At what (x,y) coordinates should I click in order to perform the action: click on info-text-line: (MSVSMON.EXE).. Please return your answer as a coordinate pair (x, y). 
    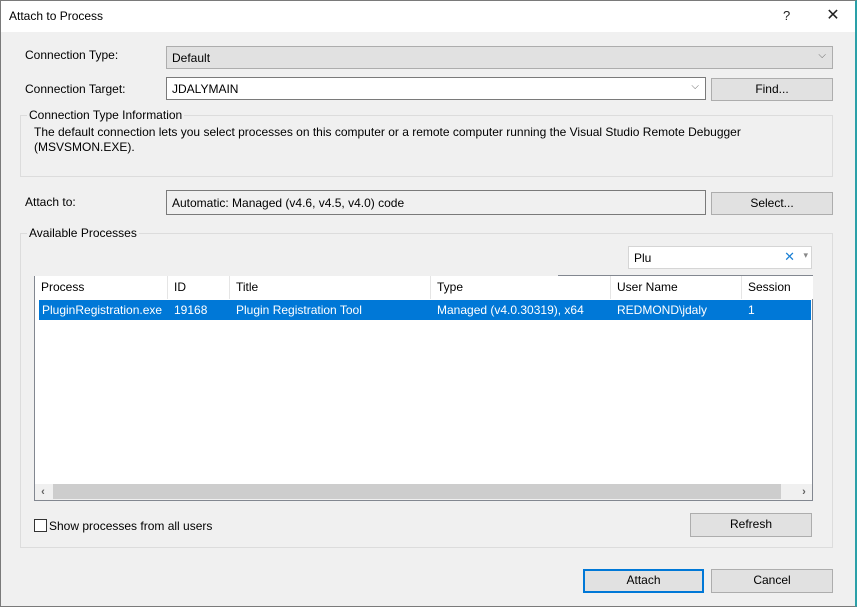
    Looking at the image, I should click on (84, 147).